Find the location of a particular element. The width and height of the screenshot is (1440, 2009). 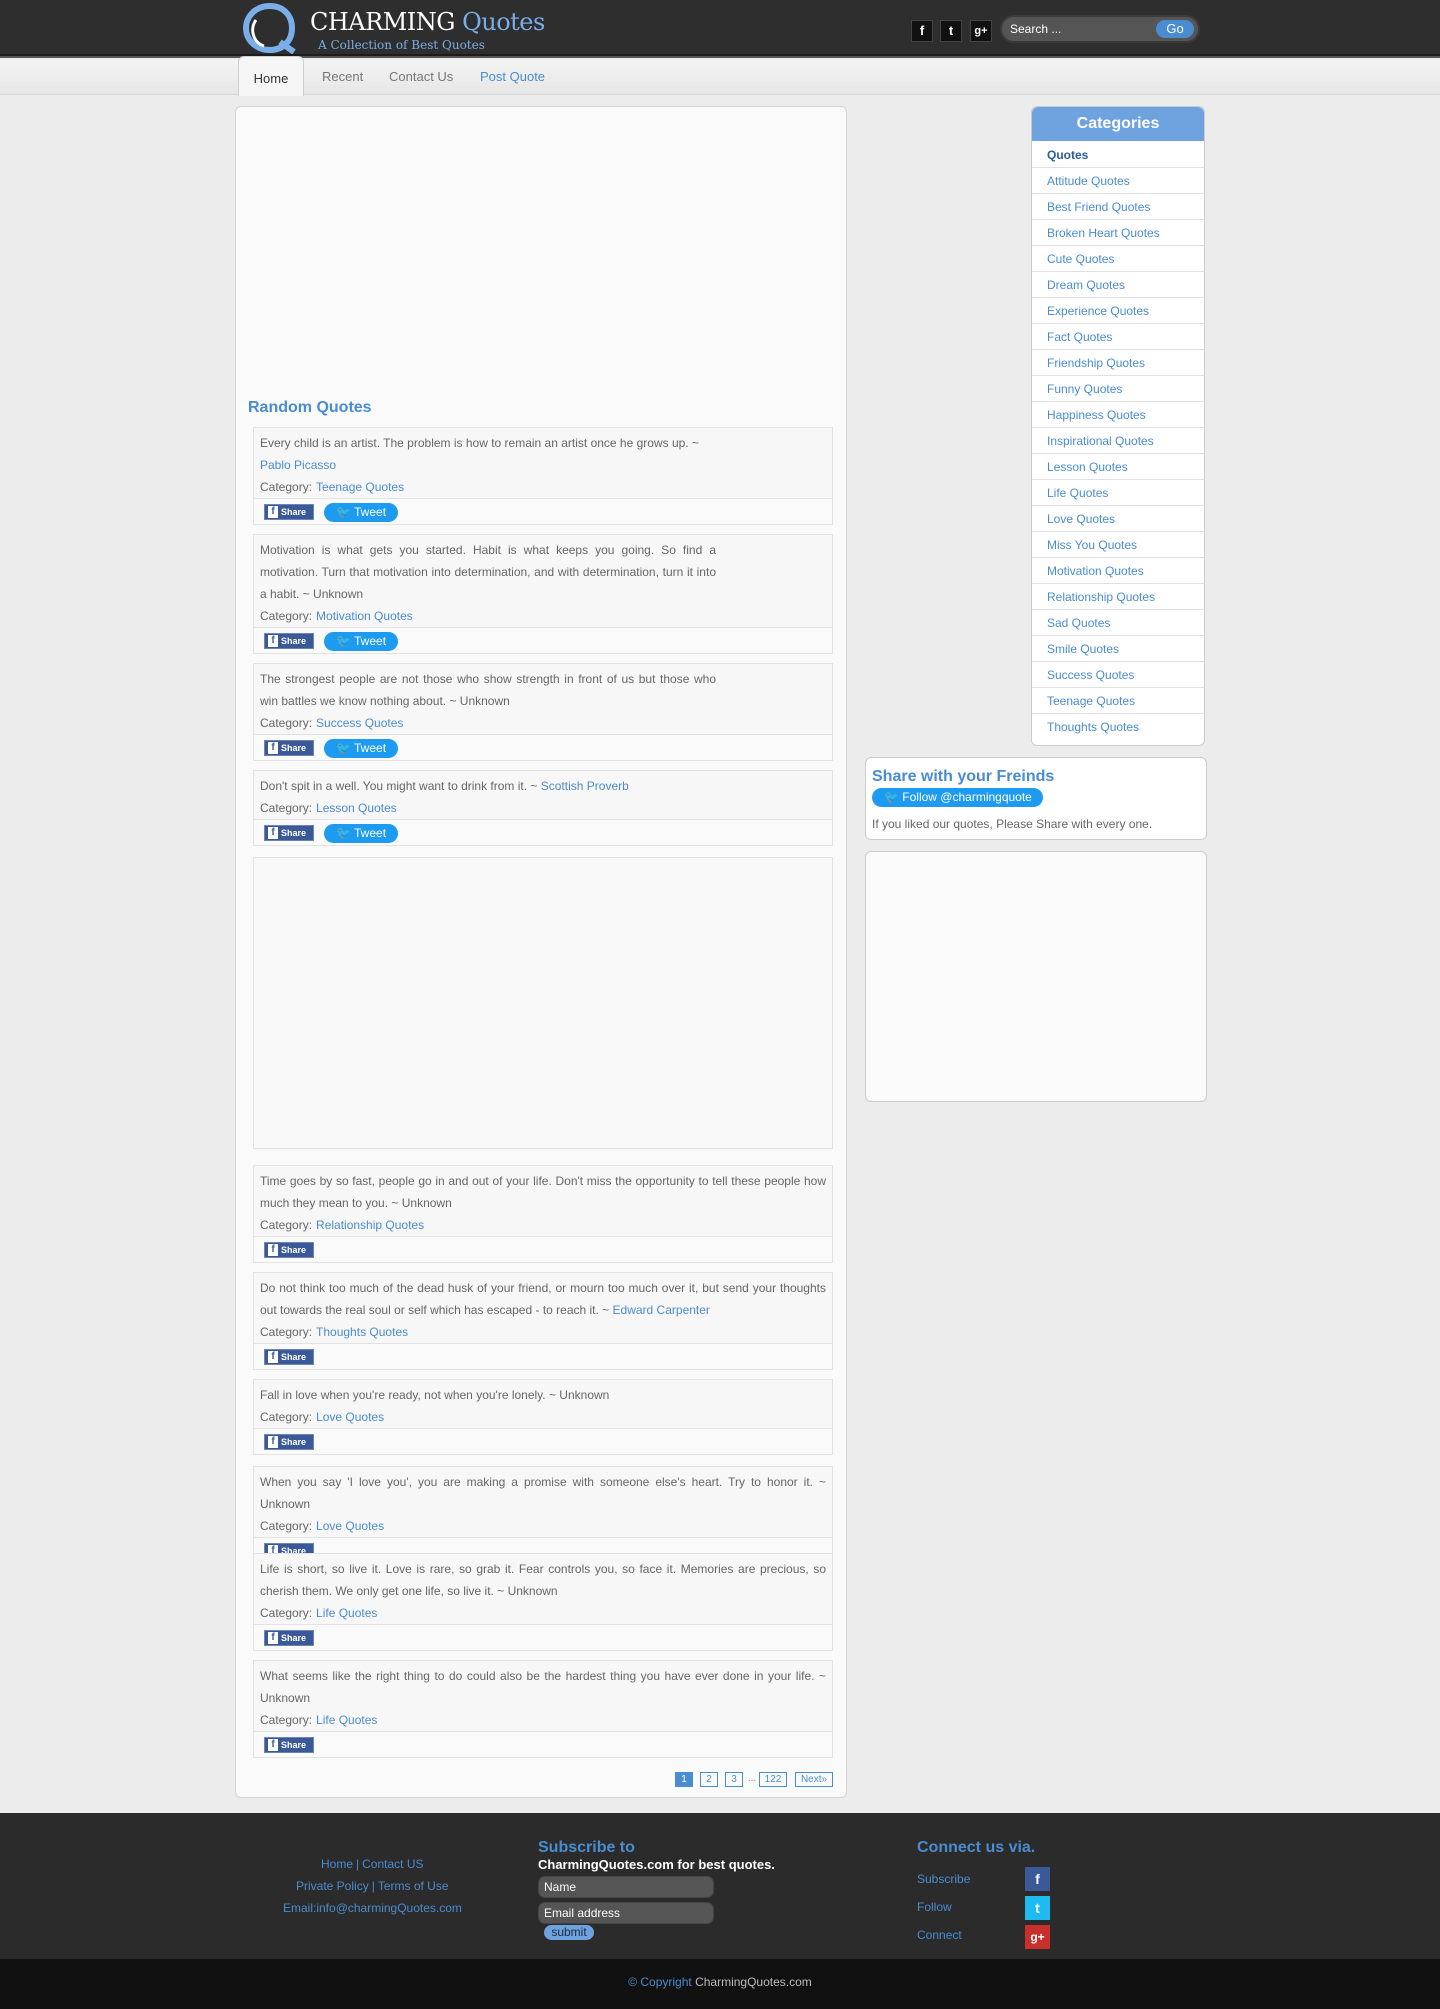

quote-author-link: Edward Carpenter is located at coordinates (661, 1310).